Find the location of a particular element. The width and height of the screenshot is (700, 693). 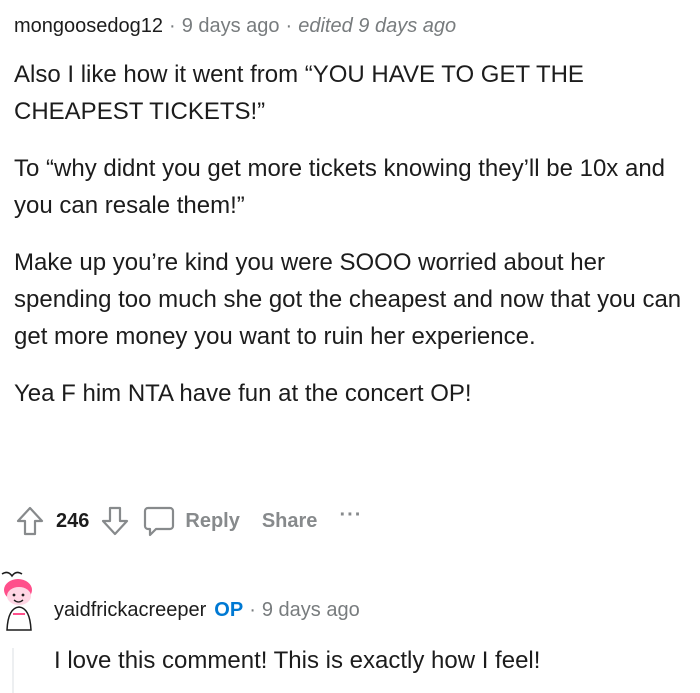

vote-count: 246 is located at coordinates (73, 520).